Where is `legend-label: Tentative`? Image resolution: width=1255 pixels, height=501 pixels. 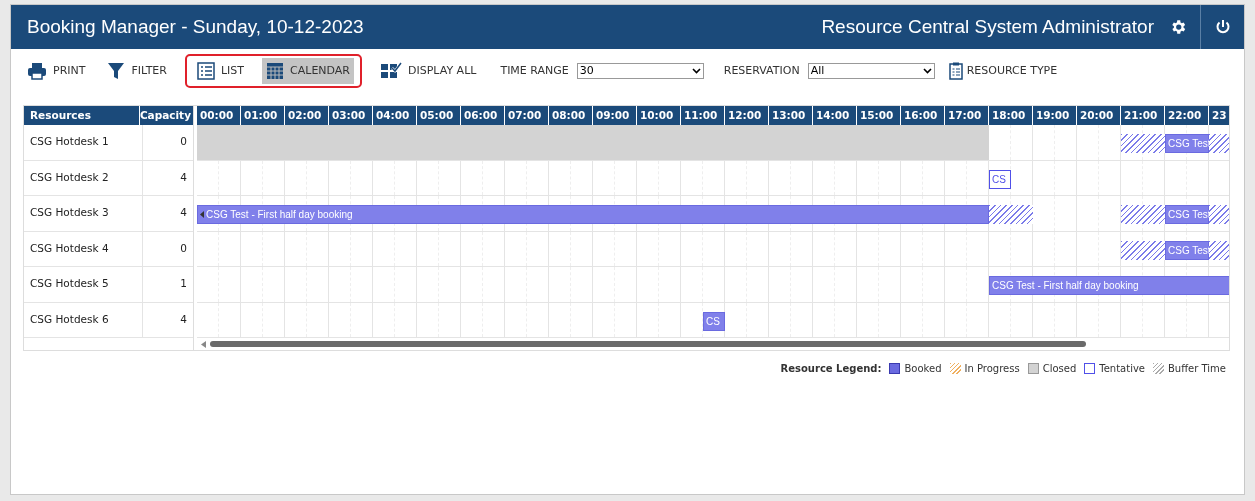 legend-label: Tentative is located at coordinates (1122, 369).